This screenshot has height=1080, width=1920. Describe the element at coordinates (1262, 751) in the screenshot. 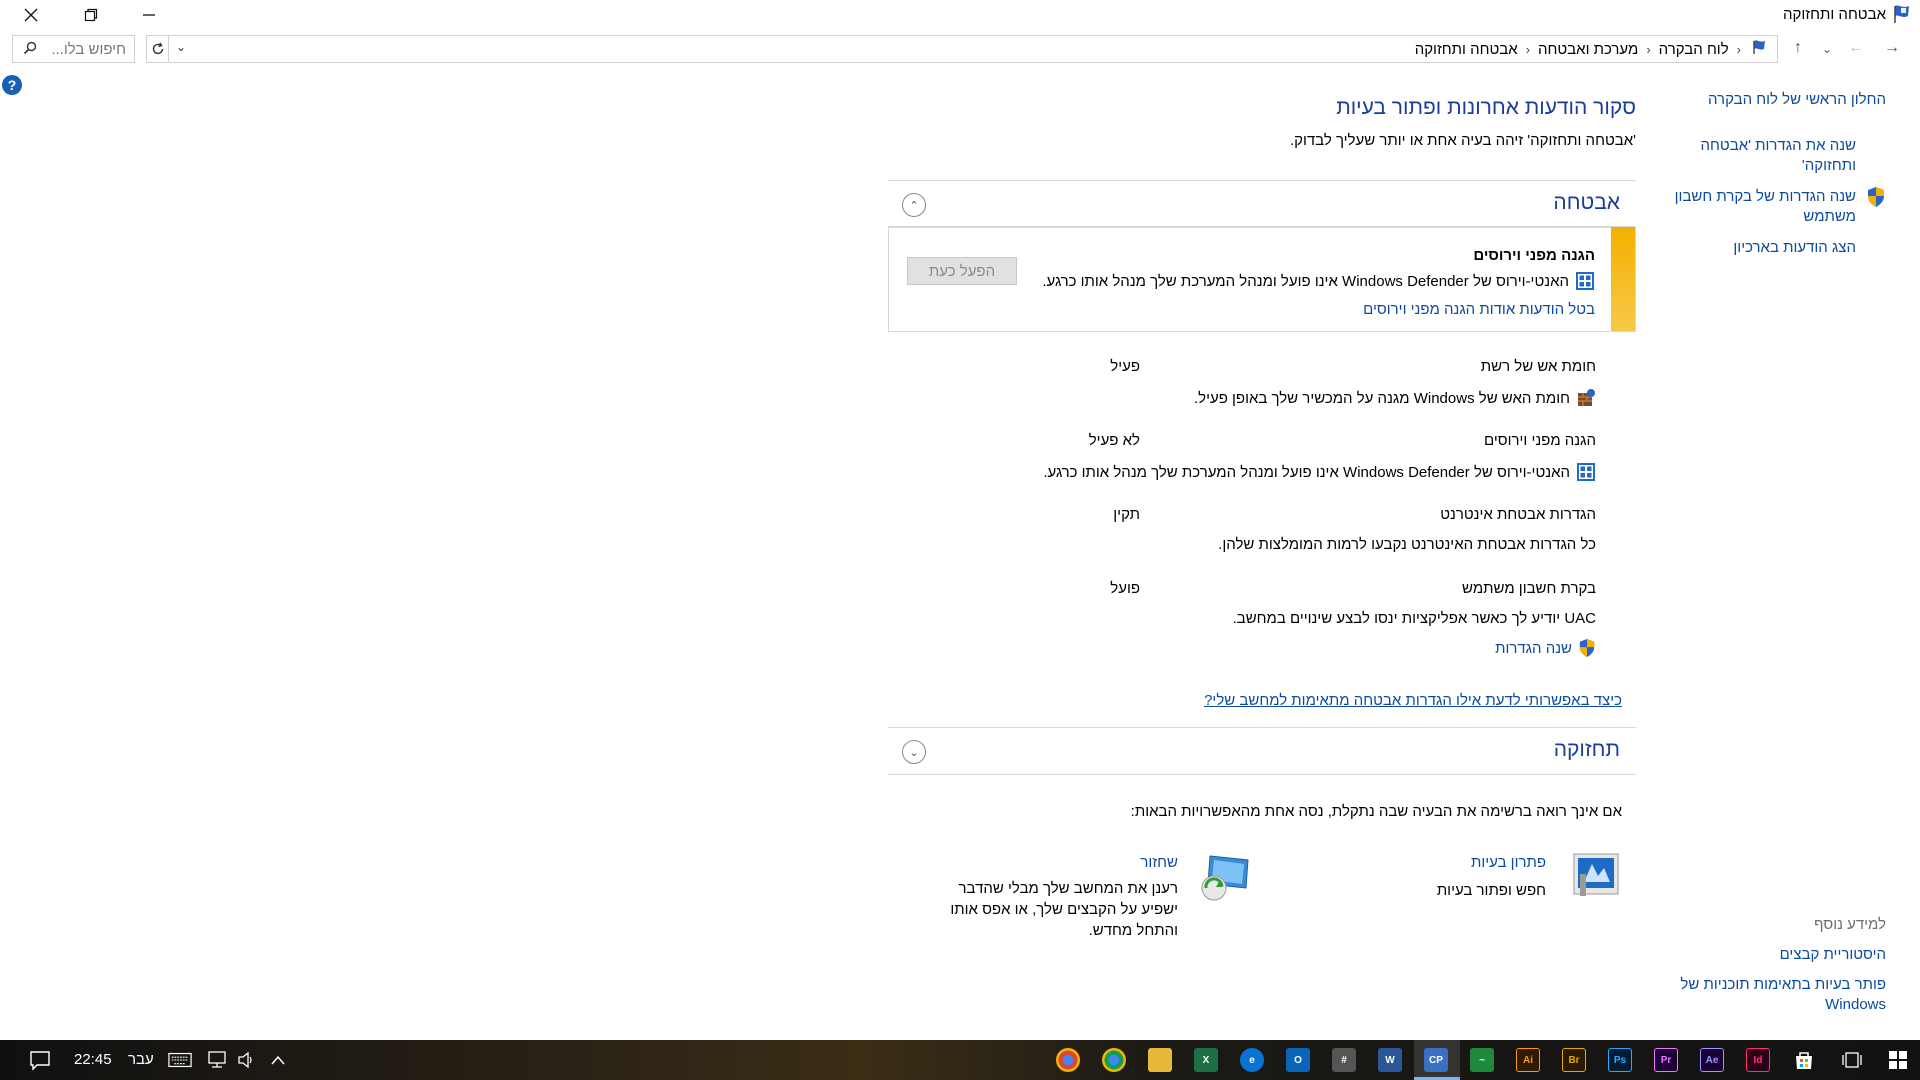

I see `maintenance-section-header: תחזוקה ⌄` at that location.